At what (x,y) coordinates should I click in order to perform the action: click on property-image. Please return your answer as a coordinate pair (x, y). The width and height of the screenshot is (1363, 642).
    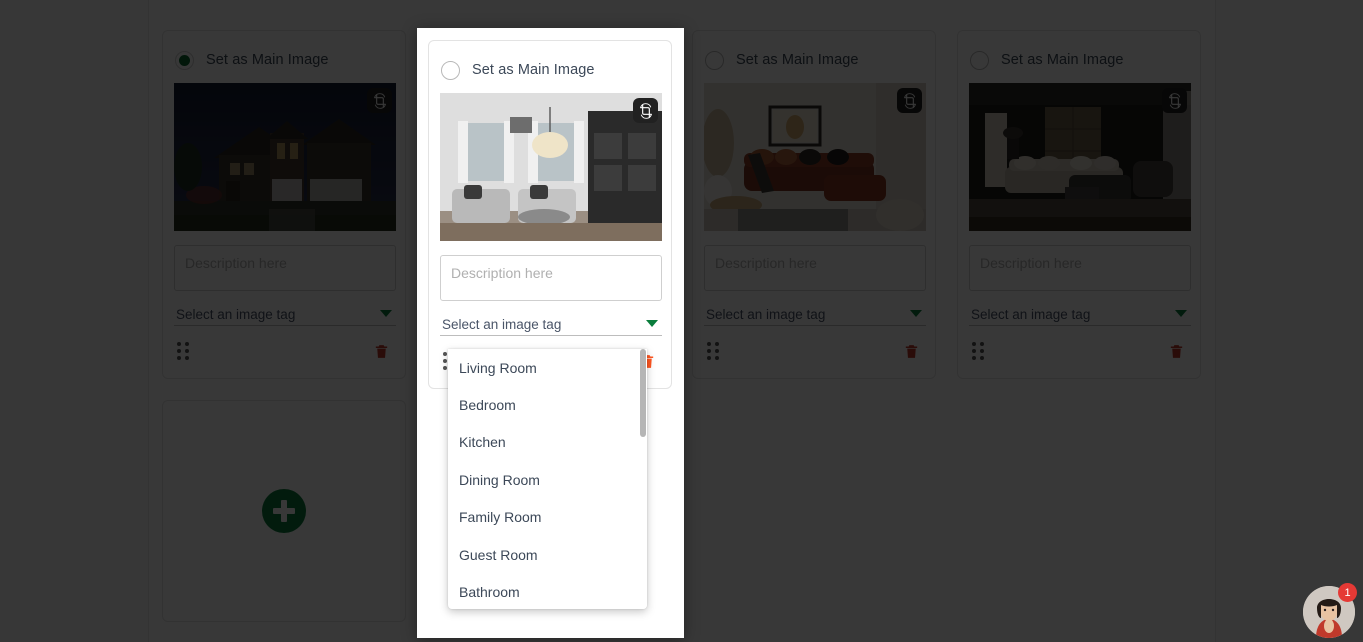
    Looking at the image, I should click on (551, 167).